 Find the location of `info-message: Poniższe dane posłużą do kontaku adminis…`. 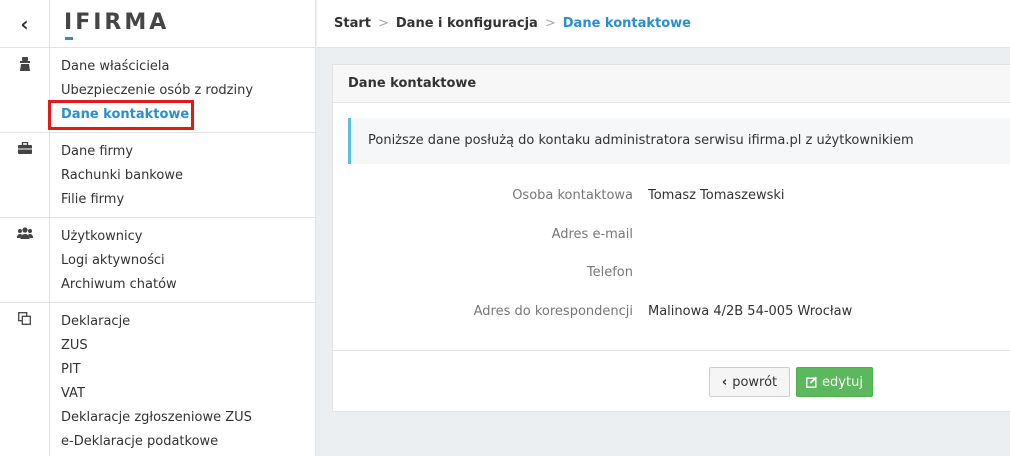

info-message: Poniższe dane posłużą do kontaku adminis… is located at coordinates (679, 141).